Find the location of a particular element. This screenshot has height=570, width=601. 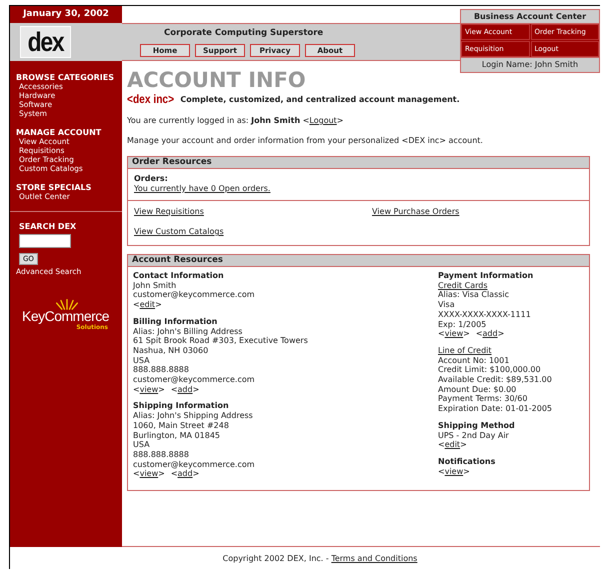

panel-heading: Order Resources is located at coordinates (358, 163).